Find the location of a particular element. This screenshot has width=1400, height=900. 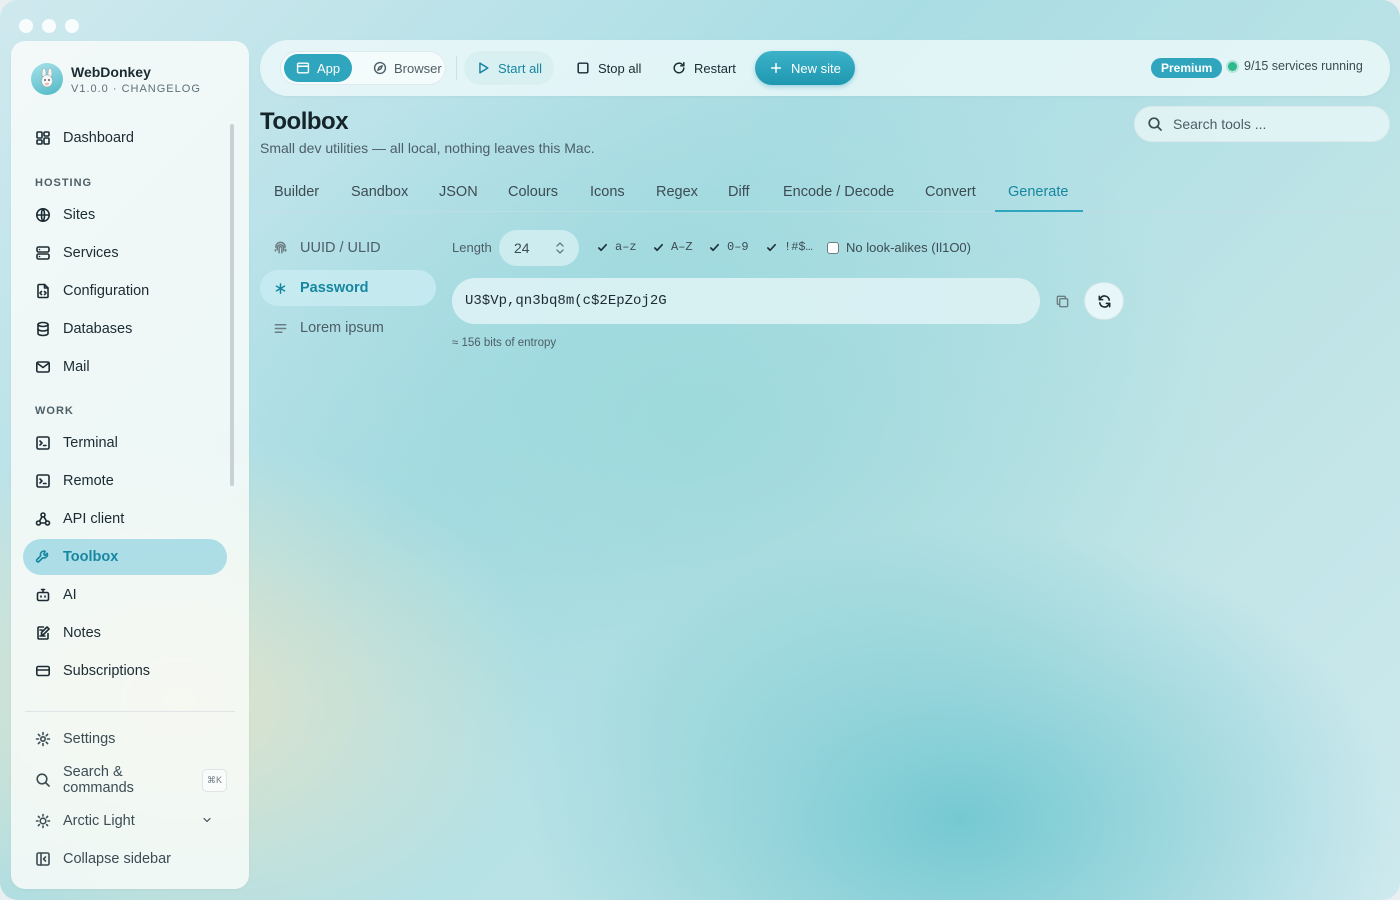

sidebar-item-label: Toolbox is located at coordinates (91, 557).